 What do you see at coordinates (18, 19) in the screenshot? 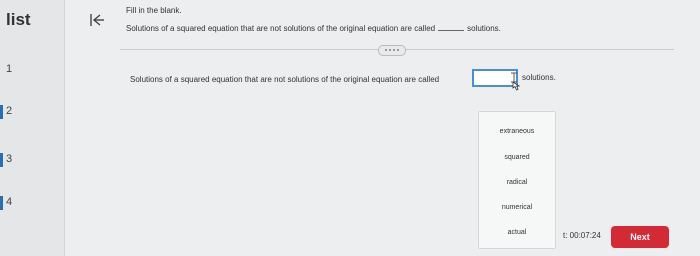
I see `sidebar-title: list` at bounding box center [18, 19].